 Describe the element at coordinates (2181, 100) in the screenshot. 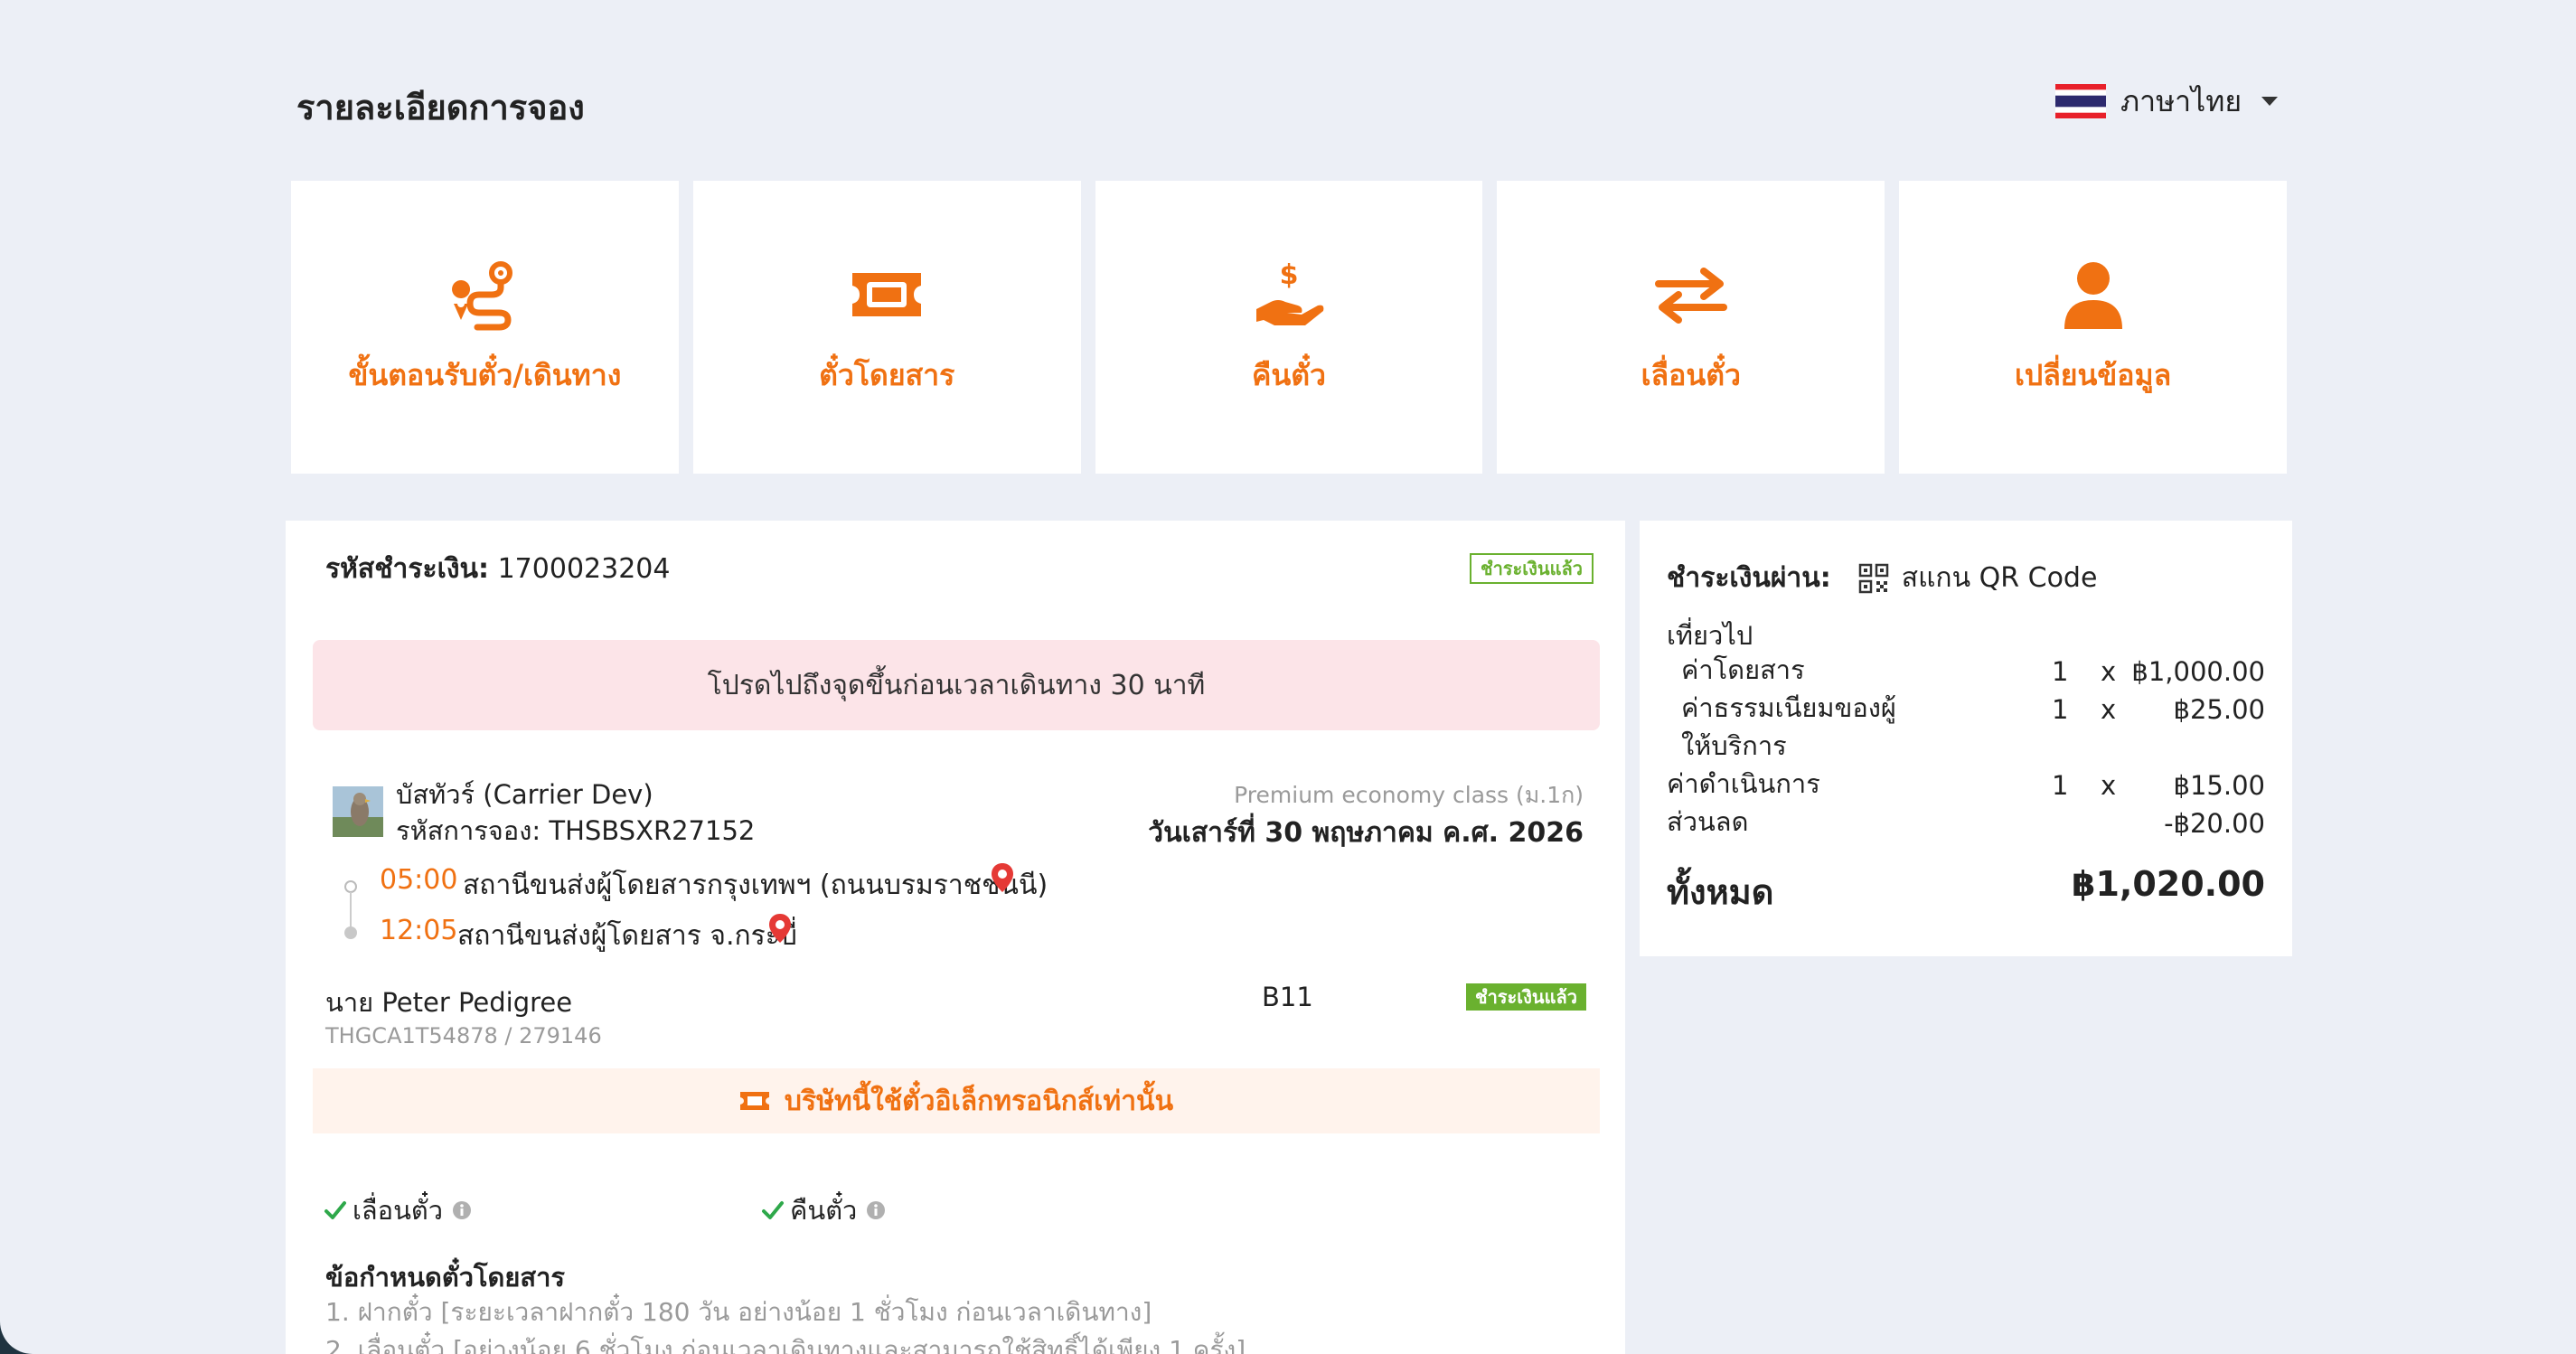

I see `language-label: ภาษาไทย` at that location.